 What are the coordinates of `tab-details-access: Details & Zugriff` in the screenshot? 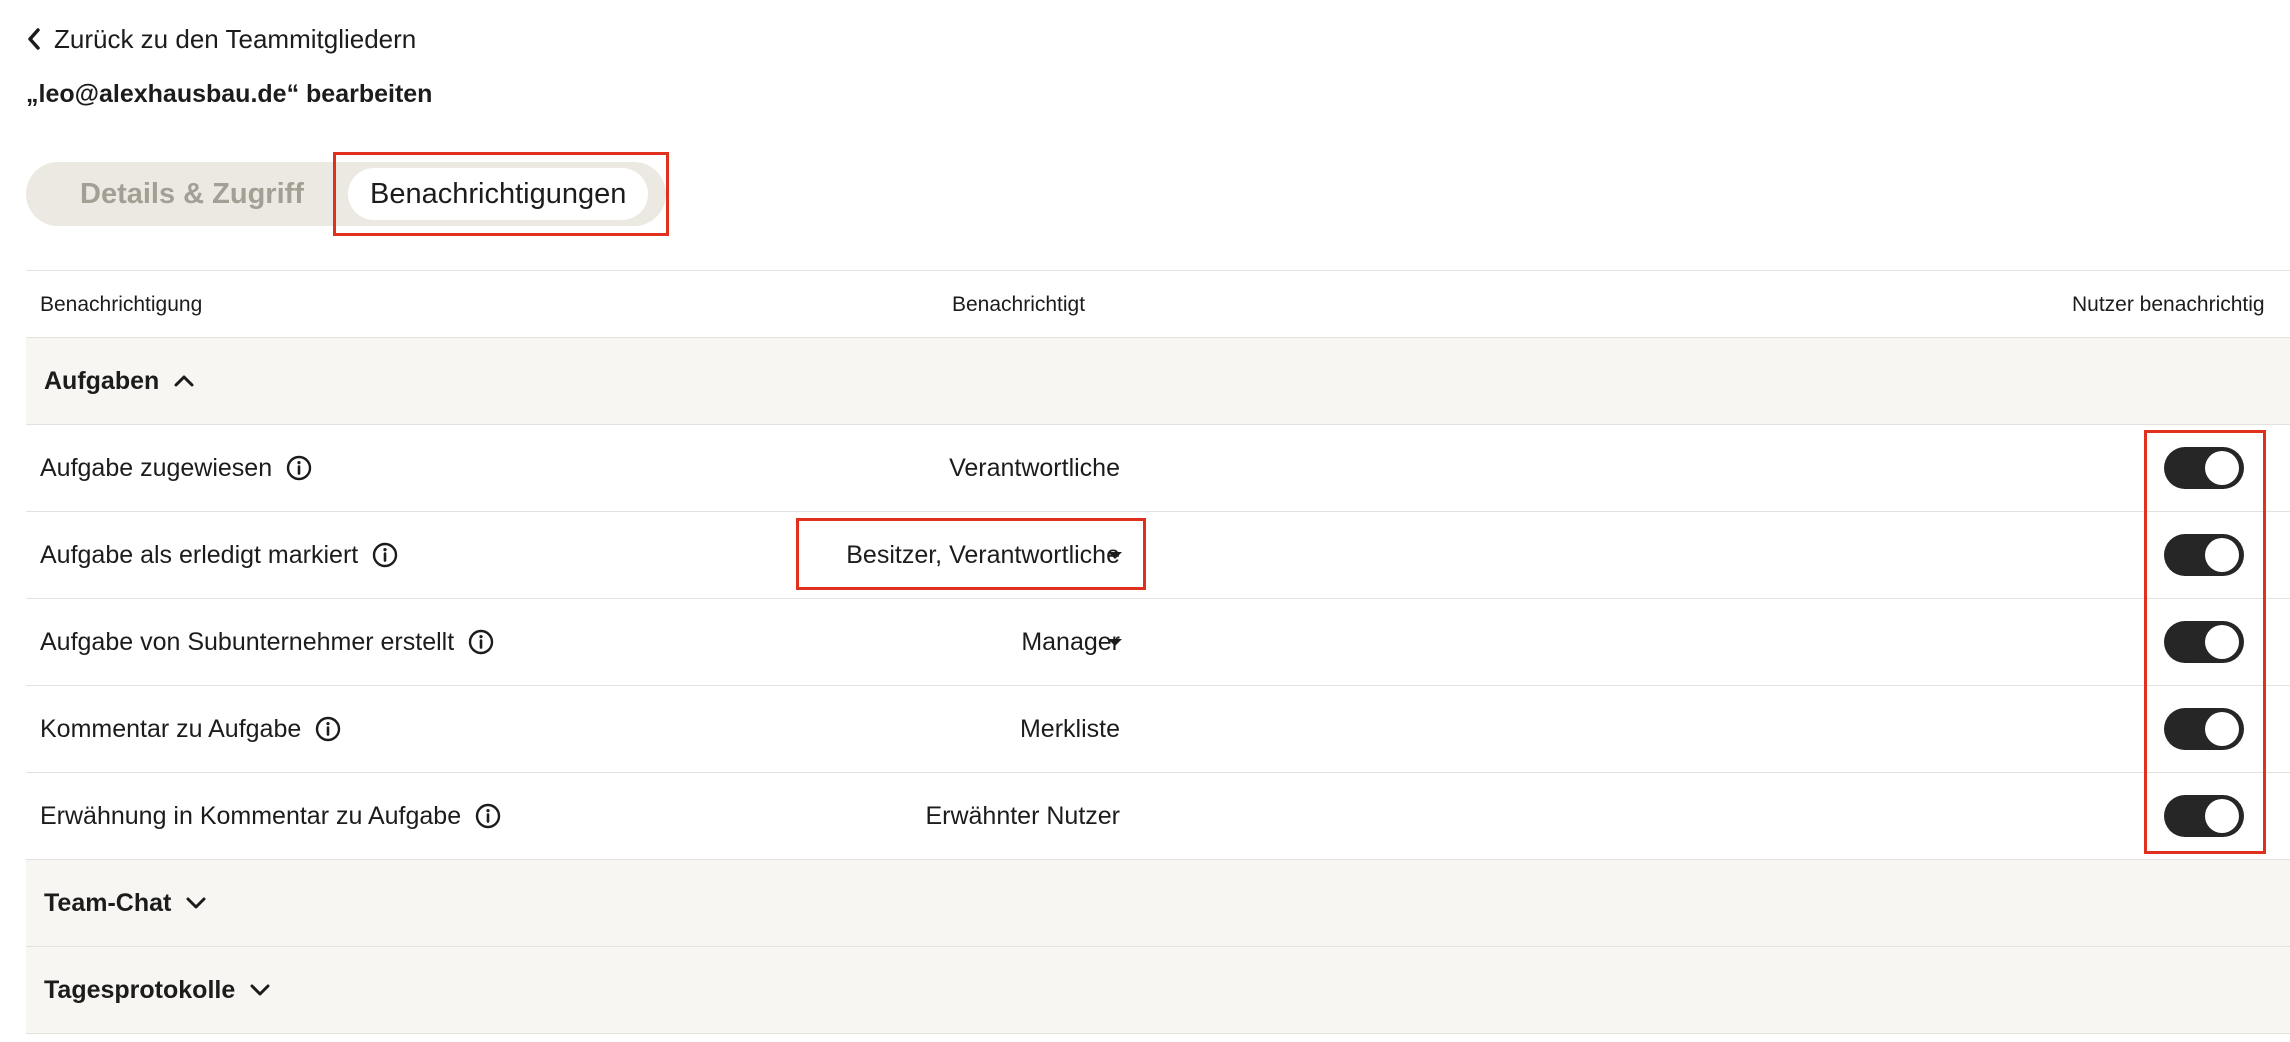 It's located at (192, 194).